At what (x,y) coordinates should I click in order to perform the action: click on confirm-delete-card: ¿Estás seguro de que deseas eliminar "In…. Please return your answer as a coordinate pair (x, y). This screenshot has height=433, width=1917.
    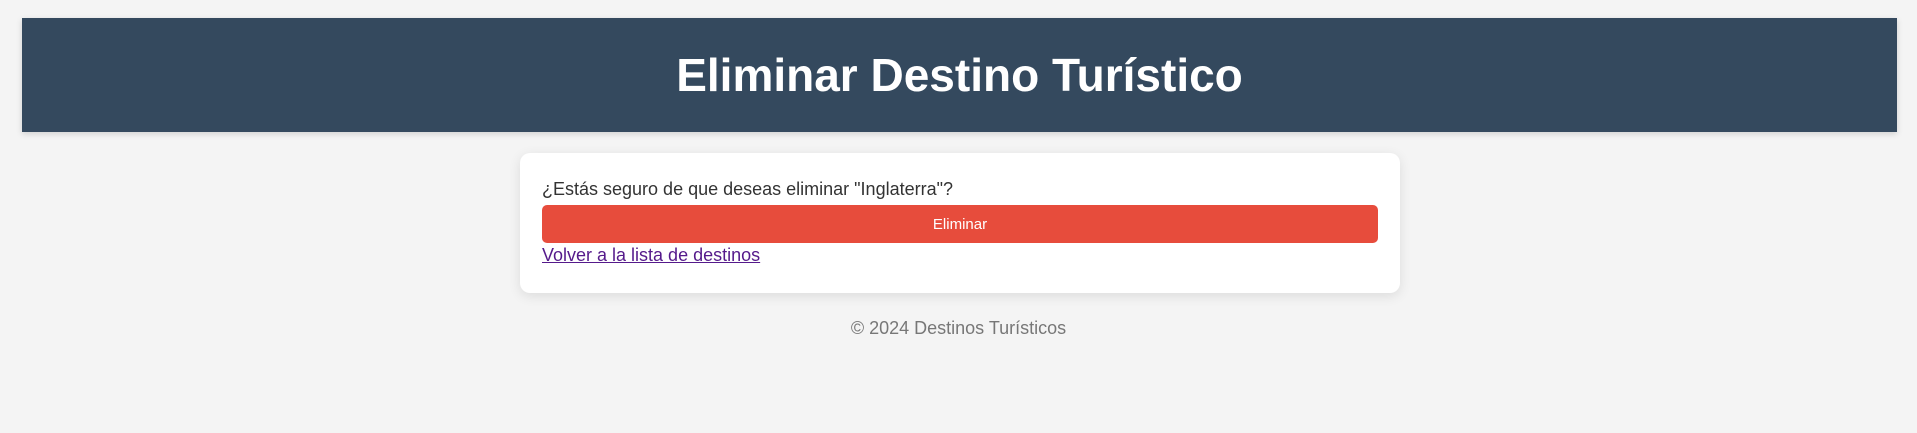
    Looking at the image, I should click on (960, 223).